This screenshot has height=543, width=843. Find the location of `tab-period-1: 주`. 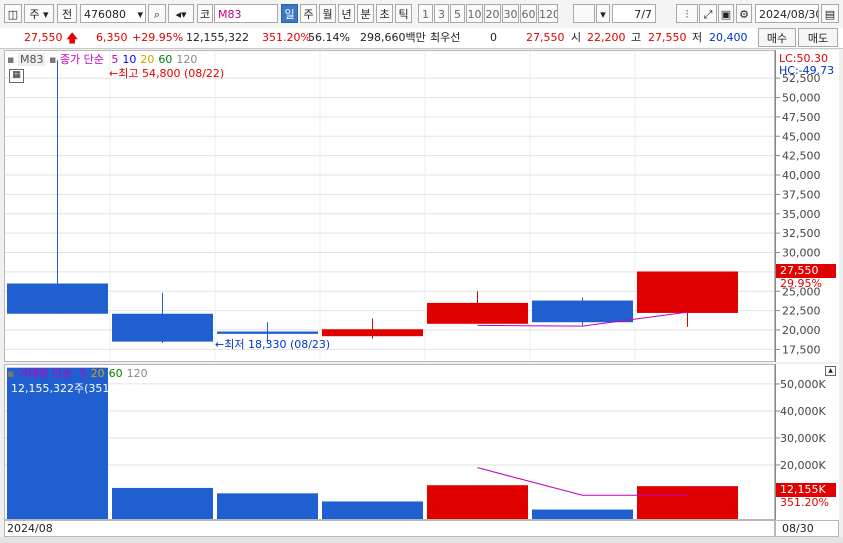

tab-period-1: 주 is located at coordinates (308, 13).